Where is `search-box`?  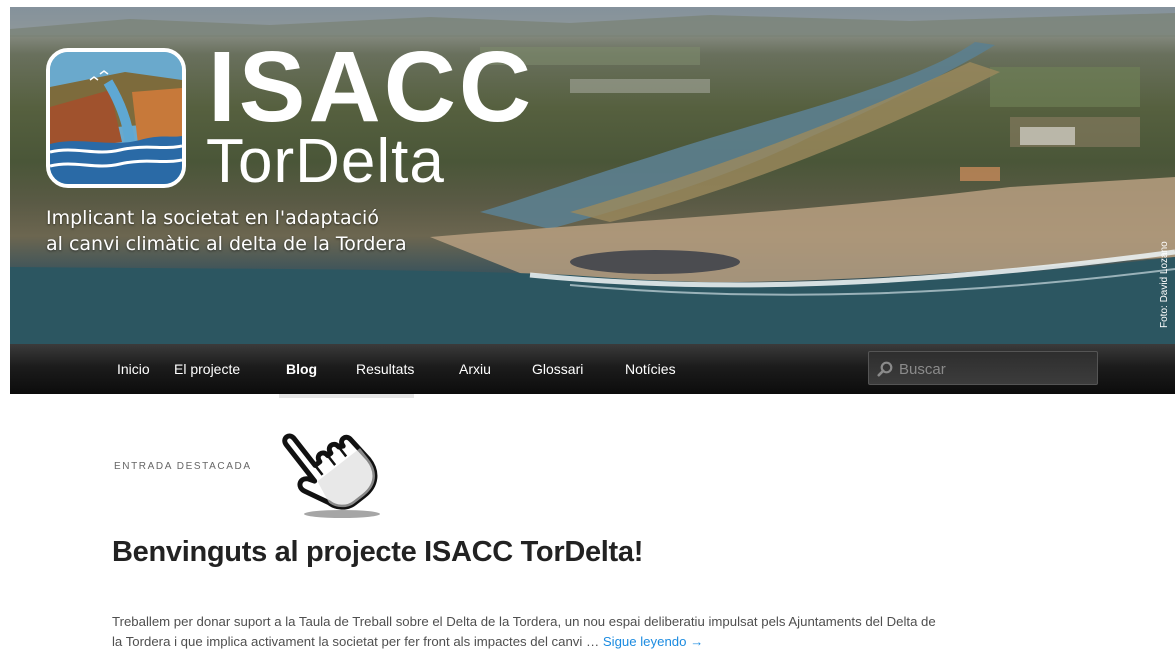
search-box is located at coordinates (983, 368).